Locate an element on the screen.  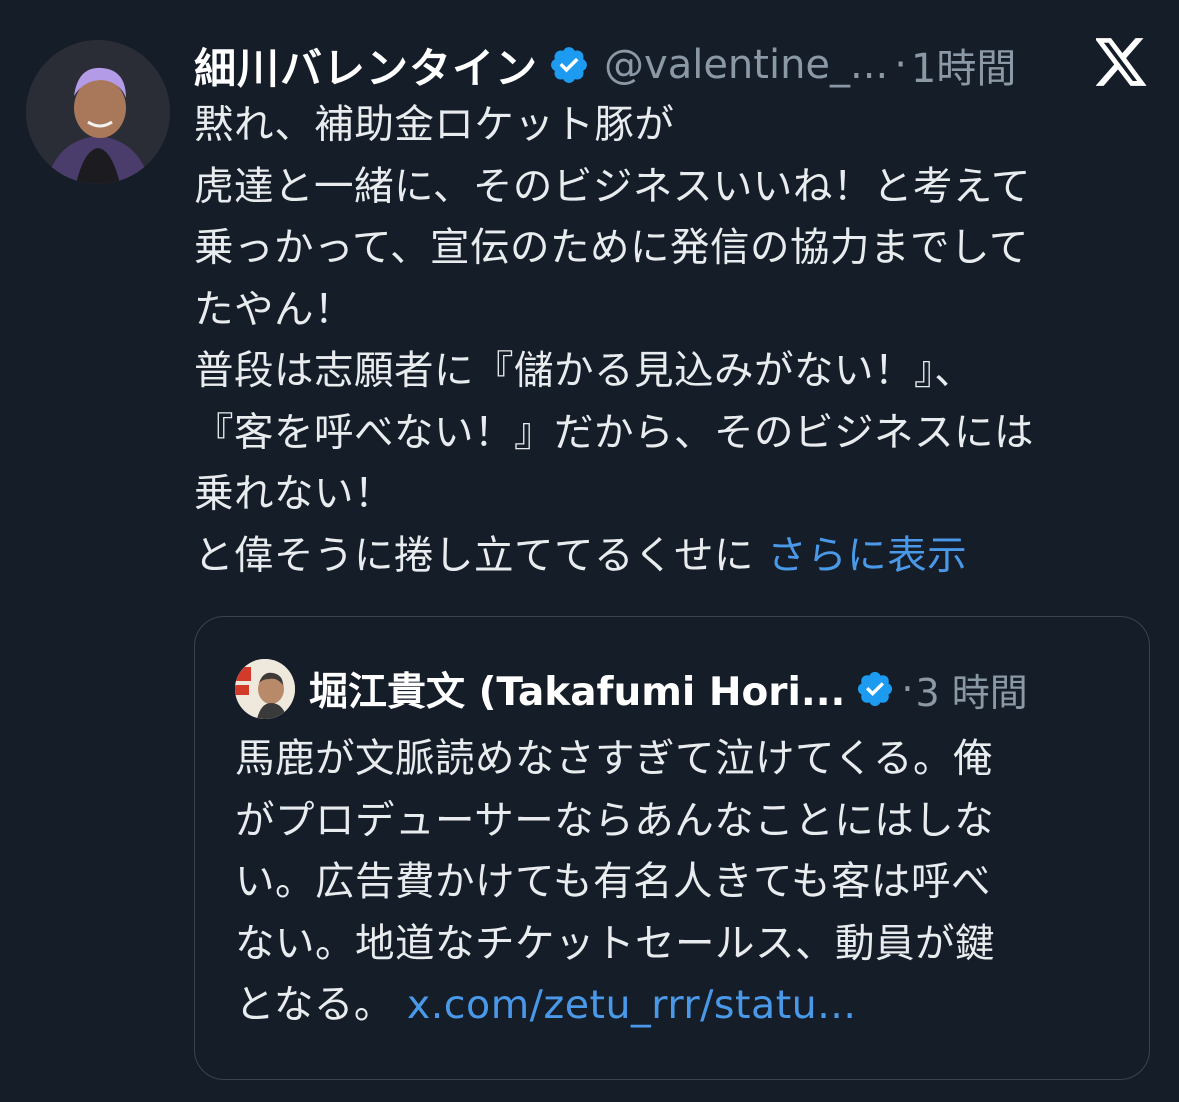
verified-badge-icon is located at coordinates (569, 65).